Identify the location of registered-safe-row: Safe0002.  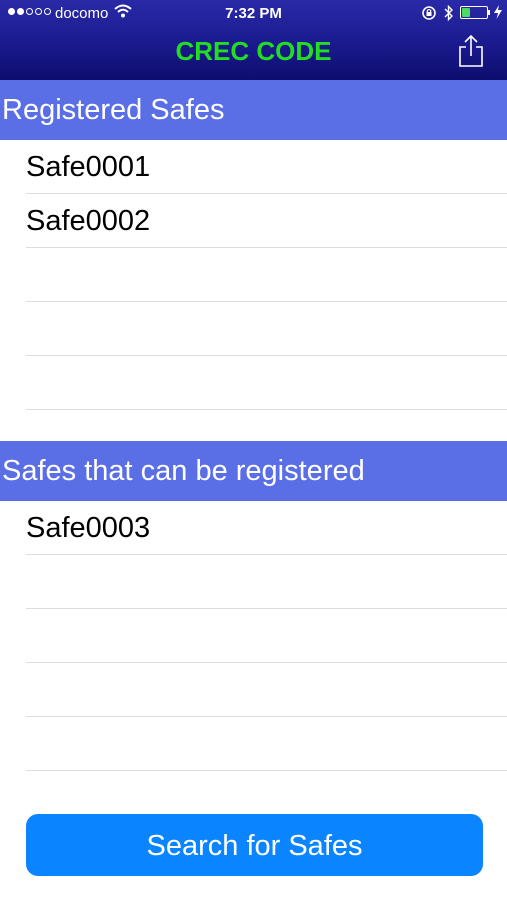
(253, 221).